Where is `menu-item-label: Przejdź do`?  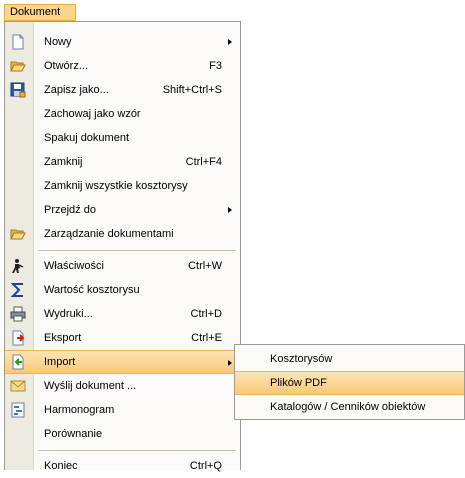 menu-item-label: Przejdź do is located at coordinates (70, 210).